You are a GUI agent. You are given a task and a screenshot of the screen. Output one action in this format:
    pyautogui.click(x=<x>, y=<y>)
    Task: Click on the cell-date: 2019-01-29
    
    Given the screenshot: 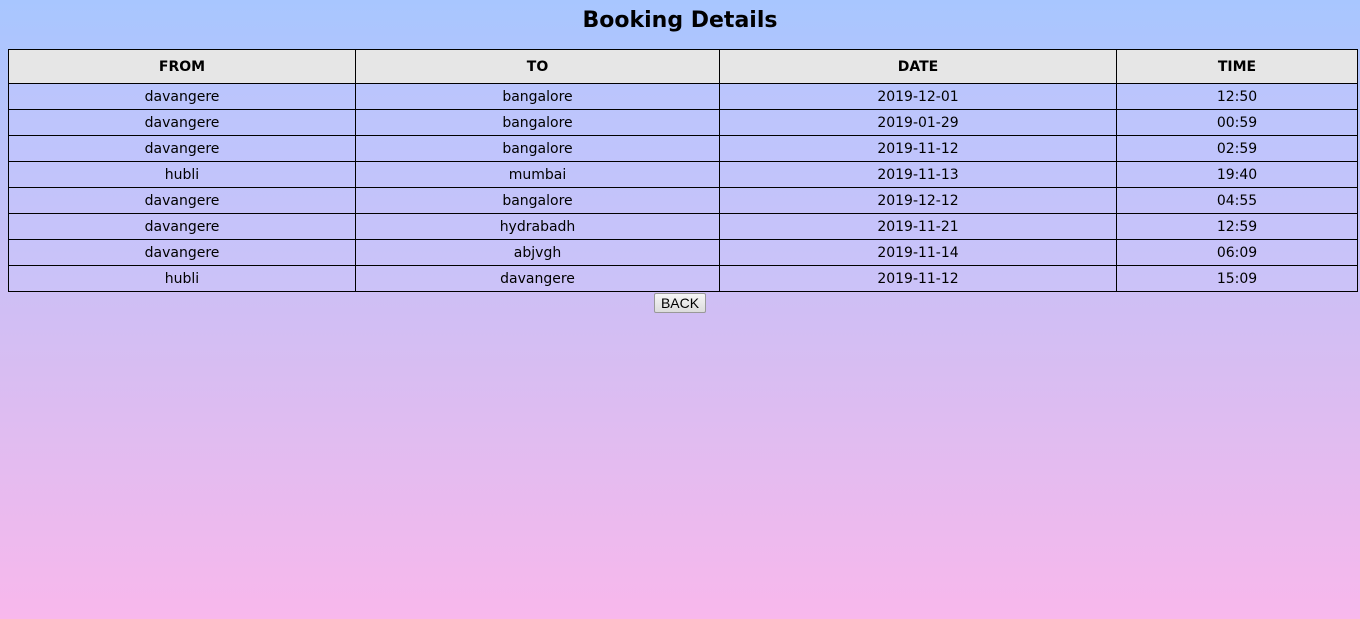 What is the action you would take?
    pyautogui.click(x=918, y=122)
    